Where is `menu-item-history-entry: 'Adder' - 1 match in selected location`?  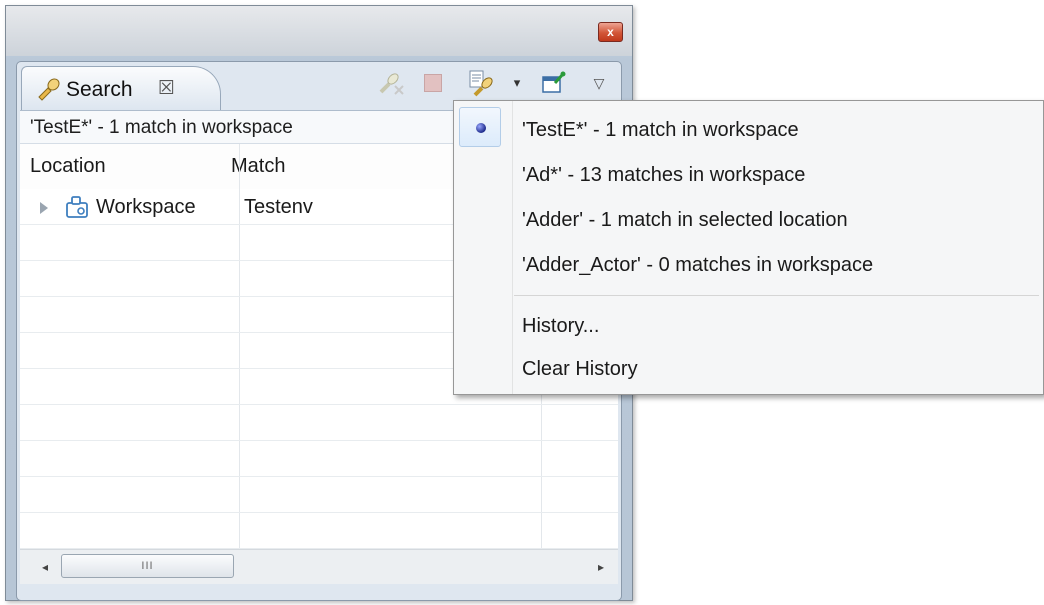
menu-item-history-entry: 'Adder' - 1 match in selected location is located at coordinates (748, 220).